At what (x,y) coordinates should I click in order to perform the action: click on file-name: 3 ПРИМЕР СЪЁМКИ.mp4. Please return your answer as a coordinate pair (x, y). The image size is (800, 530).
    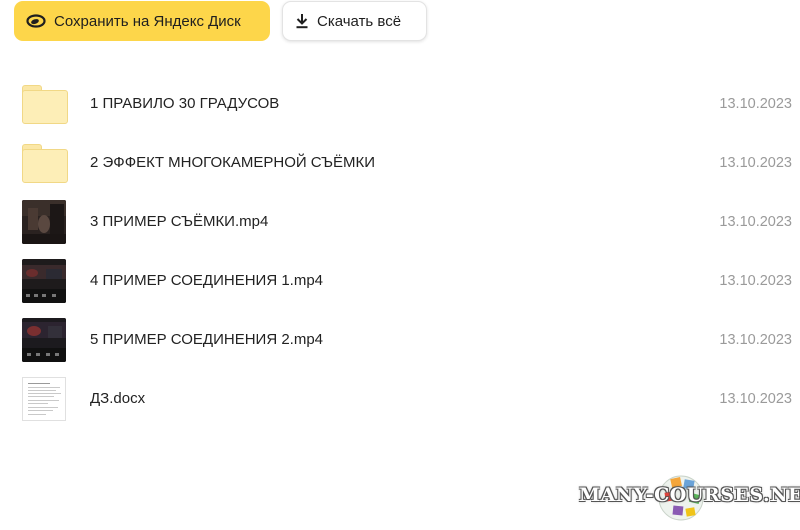
    Looking at the image, I should click on (179, 221).